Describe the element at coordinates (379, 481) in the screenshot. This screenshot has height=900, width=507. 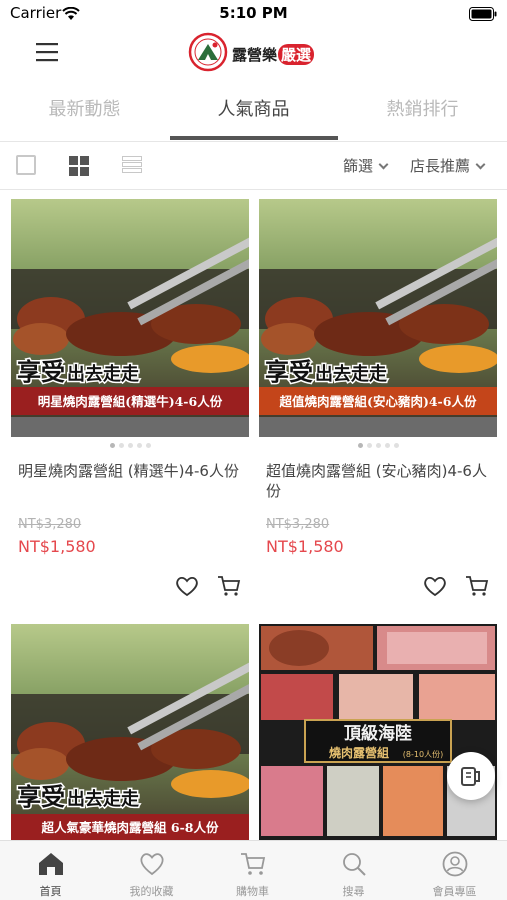
I see `product-name: 超值燒肉露營組 (安心豬肉)4-6人份` at that location.